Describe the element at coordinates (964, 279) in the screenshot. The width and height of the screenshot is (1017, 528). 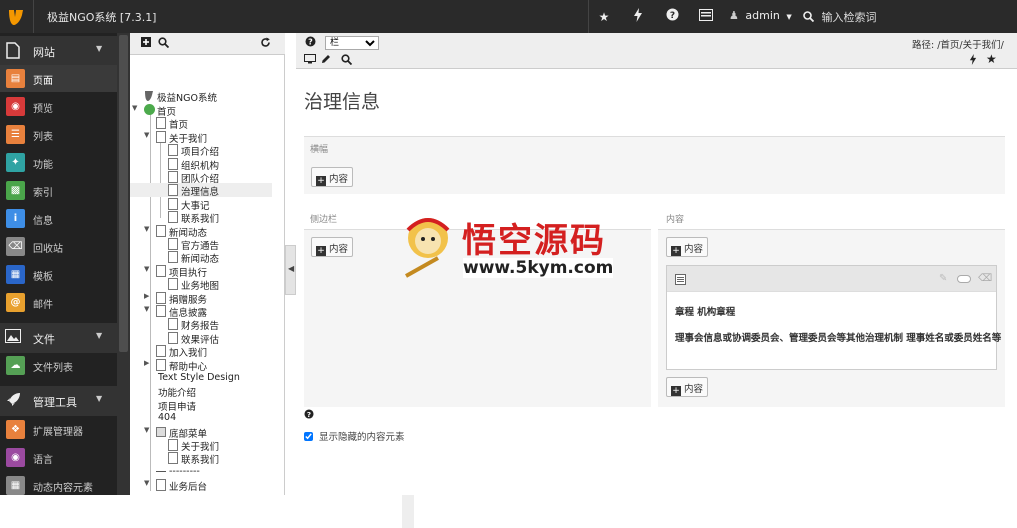
I see `toggle-visibility-icon` at that location.